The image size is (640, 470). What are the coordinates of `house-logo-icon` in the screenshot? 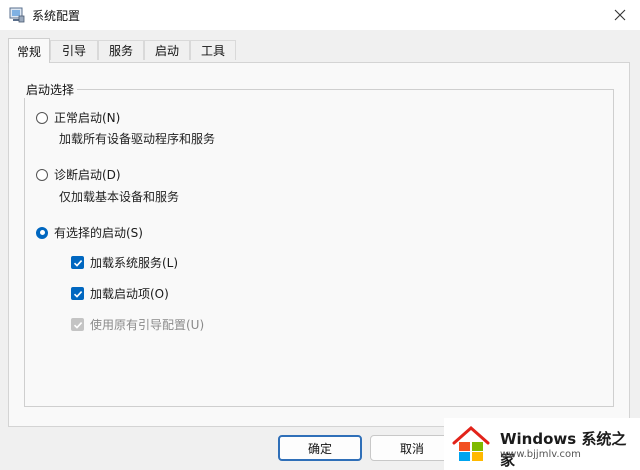 It's located at (471, 443).